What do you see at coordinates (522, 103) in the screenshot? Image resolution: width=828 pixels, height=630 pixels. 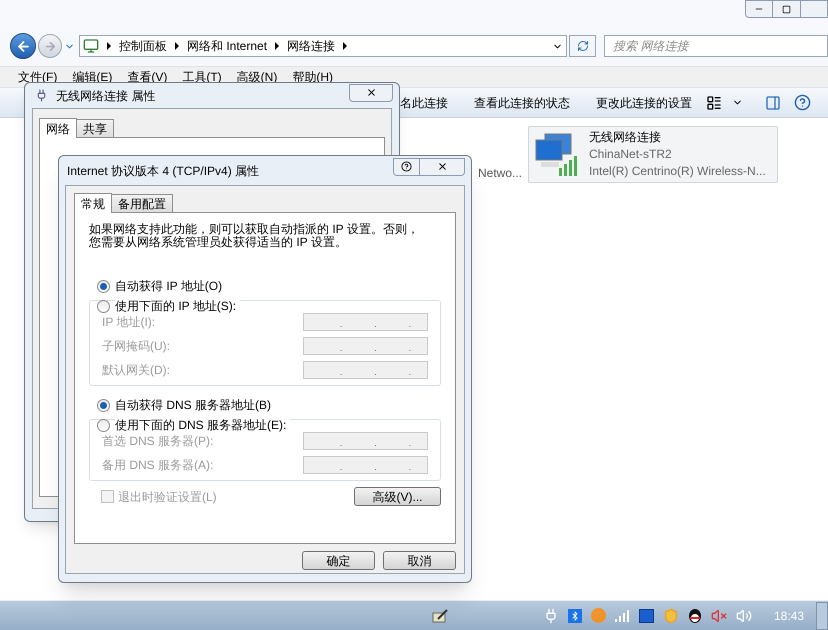 I see `toolbar-button: 查看此连接的状态` at bounding box center [522, 103].